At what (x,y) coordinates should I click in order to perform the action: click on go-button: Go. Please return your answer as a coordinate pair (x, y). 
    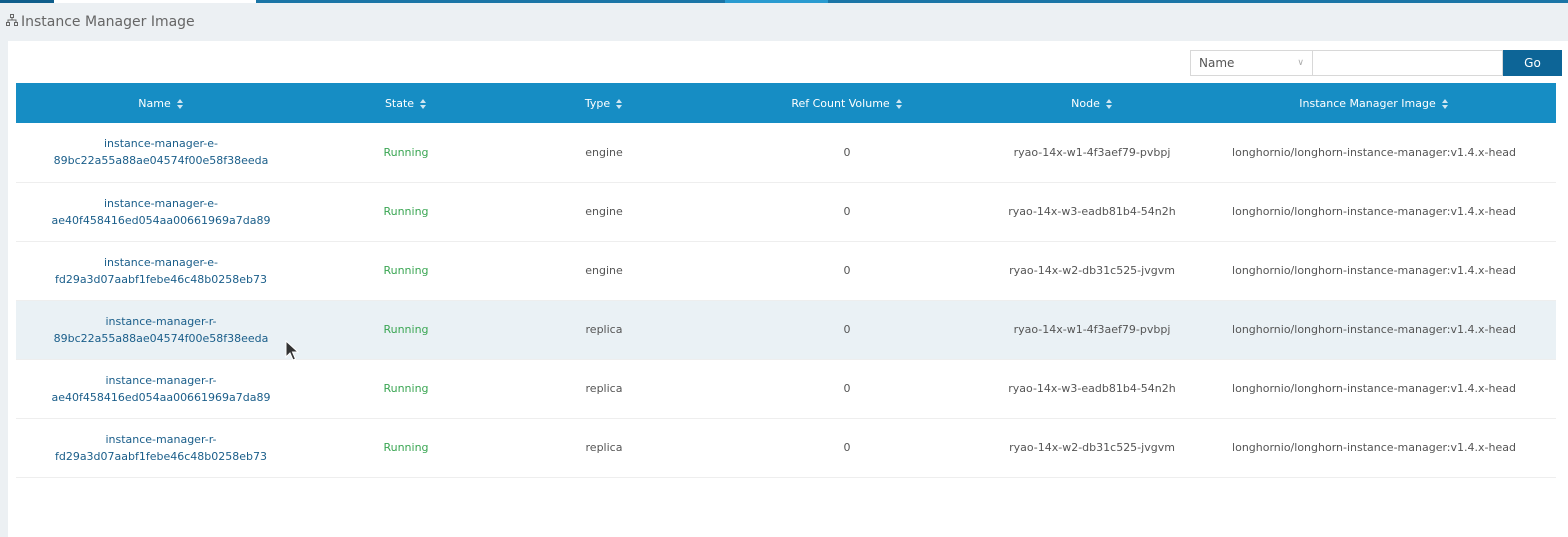
    Looking at the image, I should click on (1532, 63).